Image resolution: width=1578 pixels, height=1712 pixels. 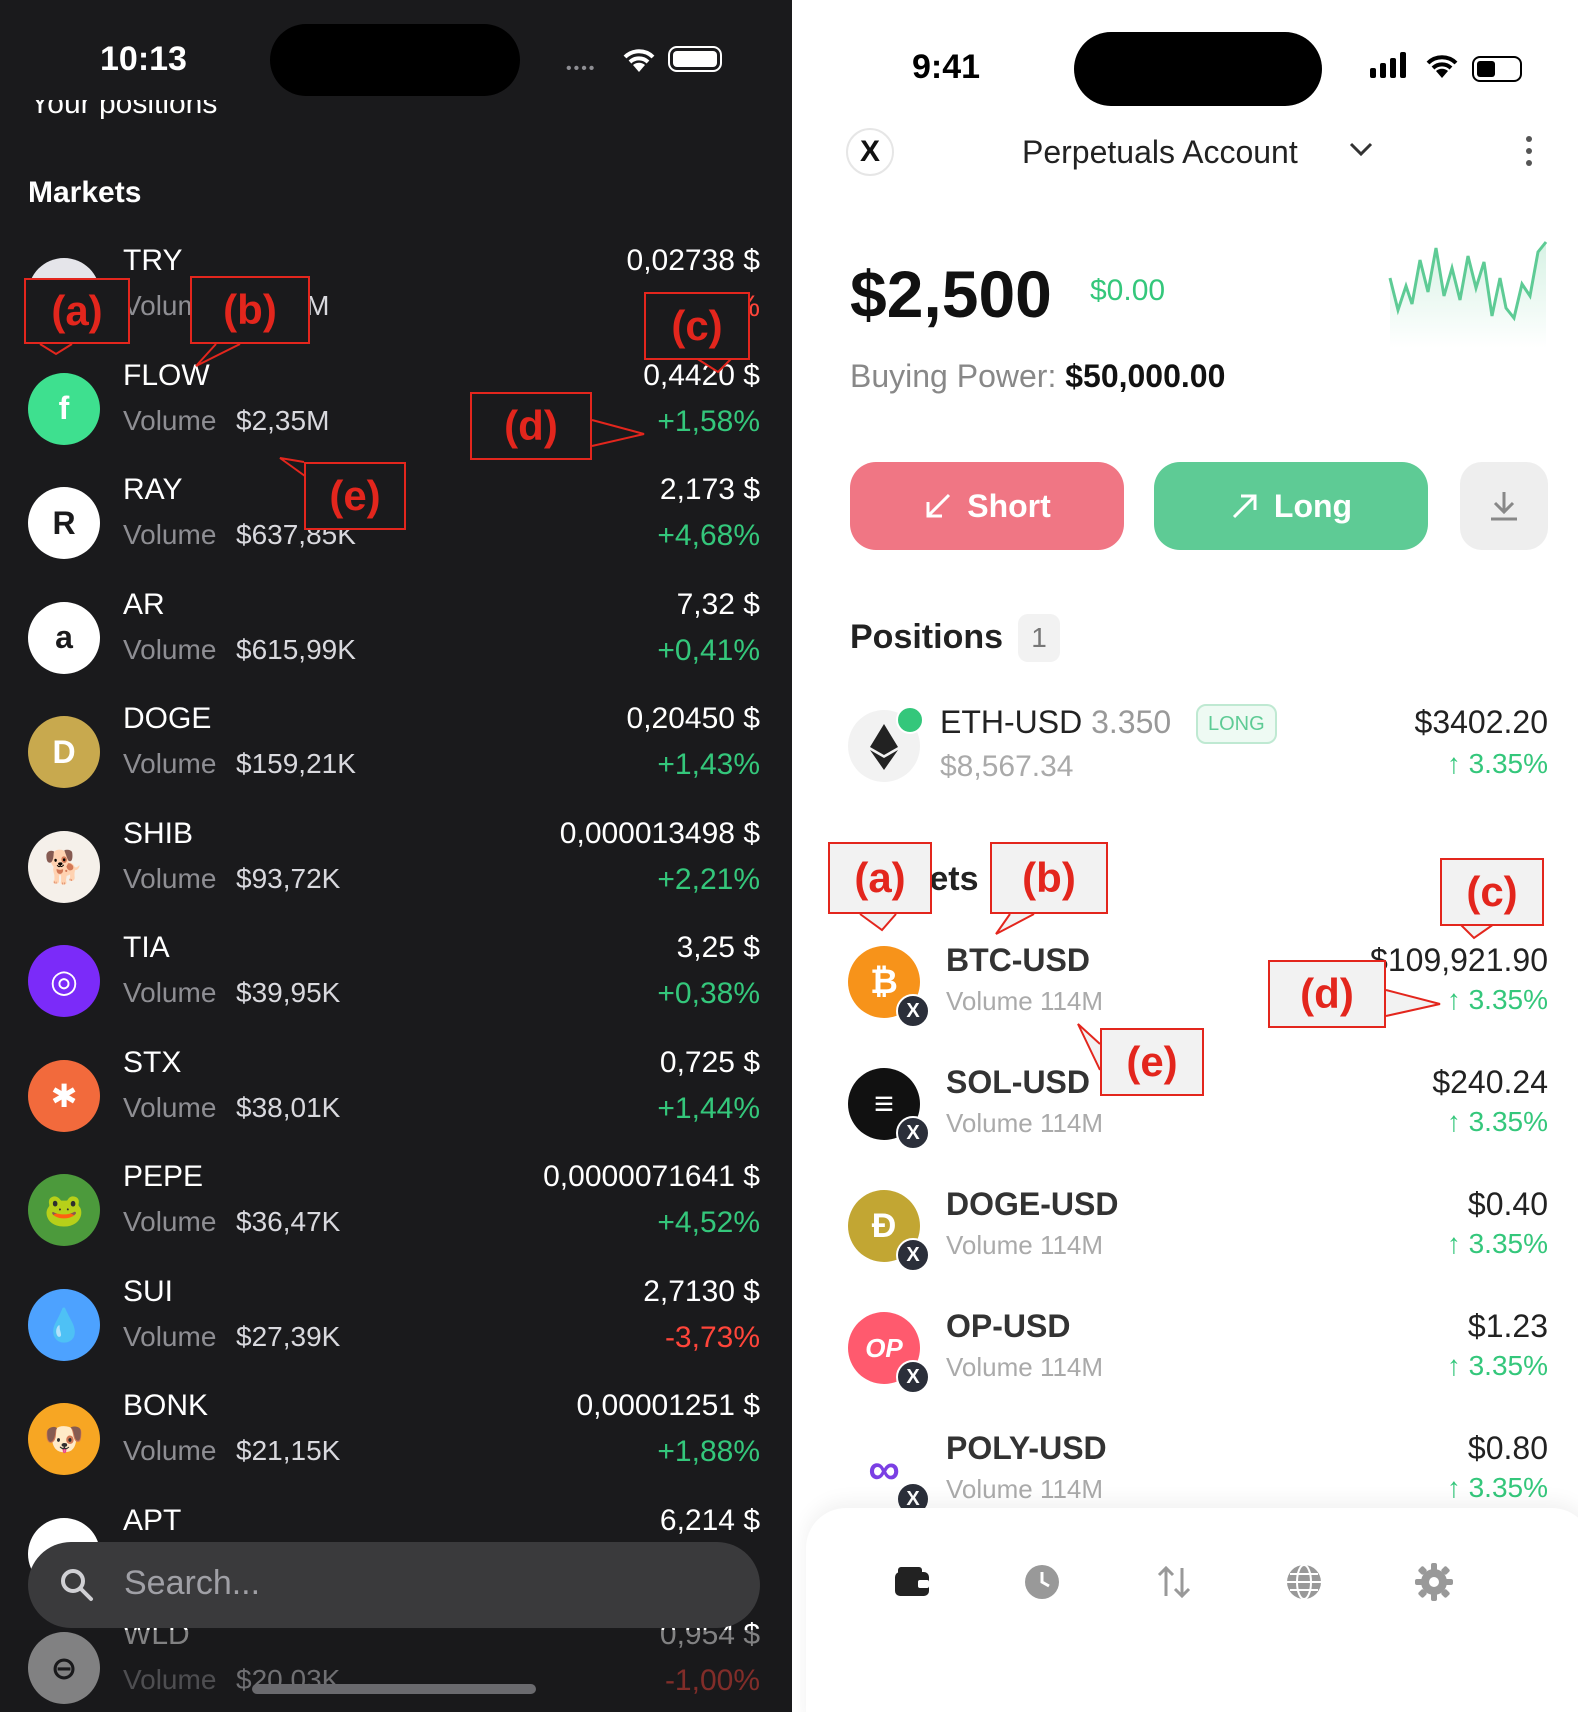 What do you see at coordinates (581, 68) in the screenshot?
I see `cellular-dots-icon: ••••` at bounding box center [581, 68].